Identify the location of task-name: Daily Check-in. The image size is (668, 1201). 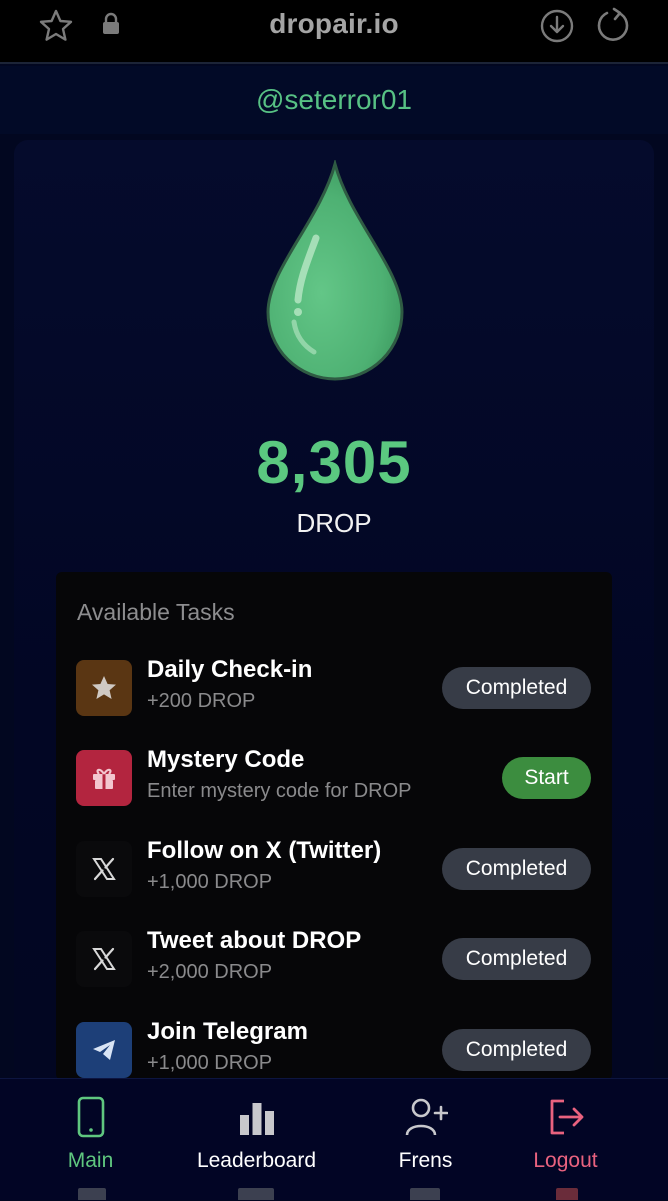
(230, 669).